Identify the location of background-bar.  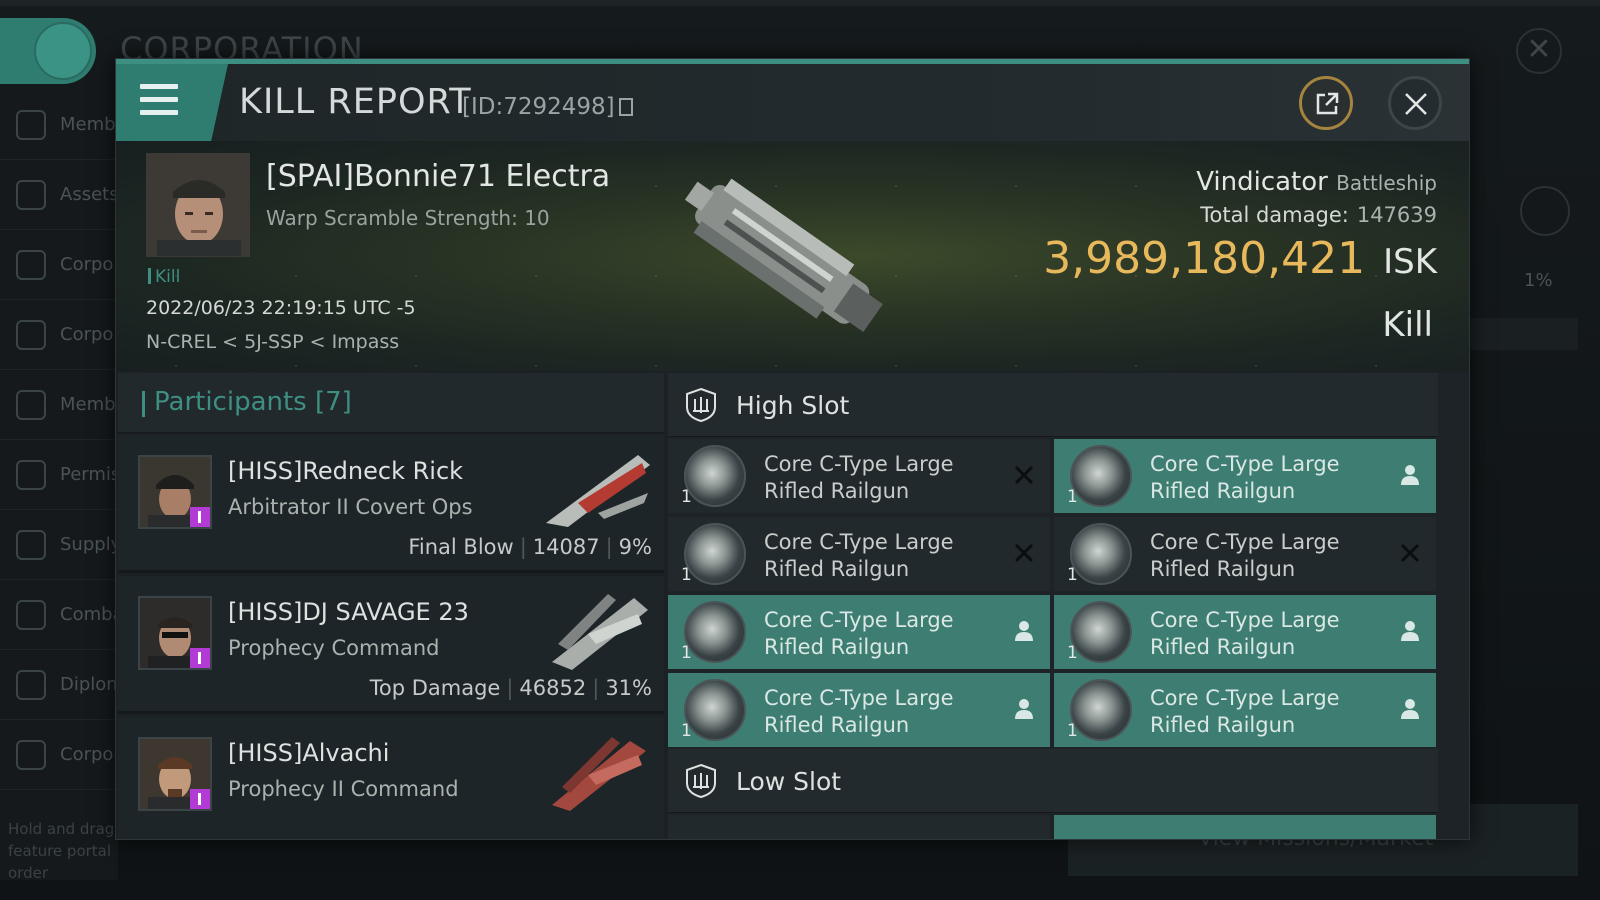
(1523, 334).